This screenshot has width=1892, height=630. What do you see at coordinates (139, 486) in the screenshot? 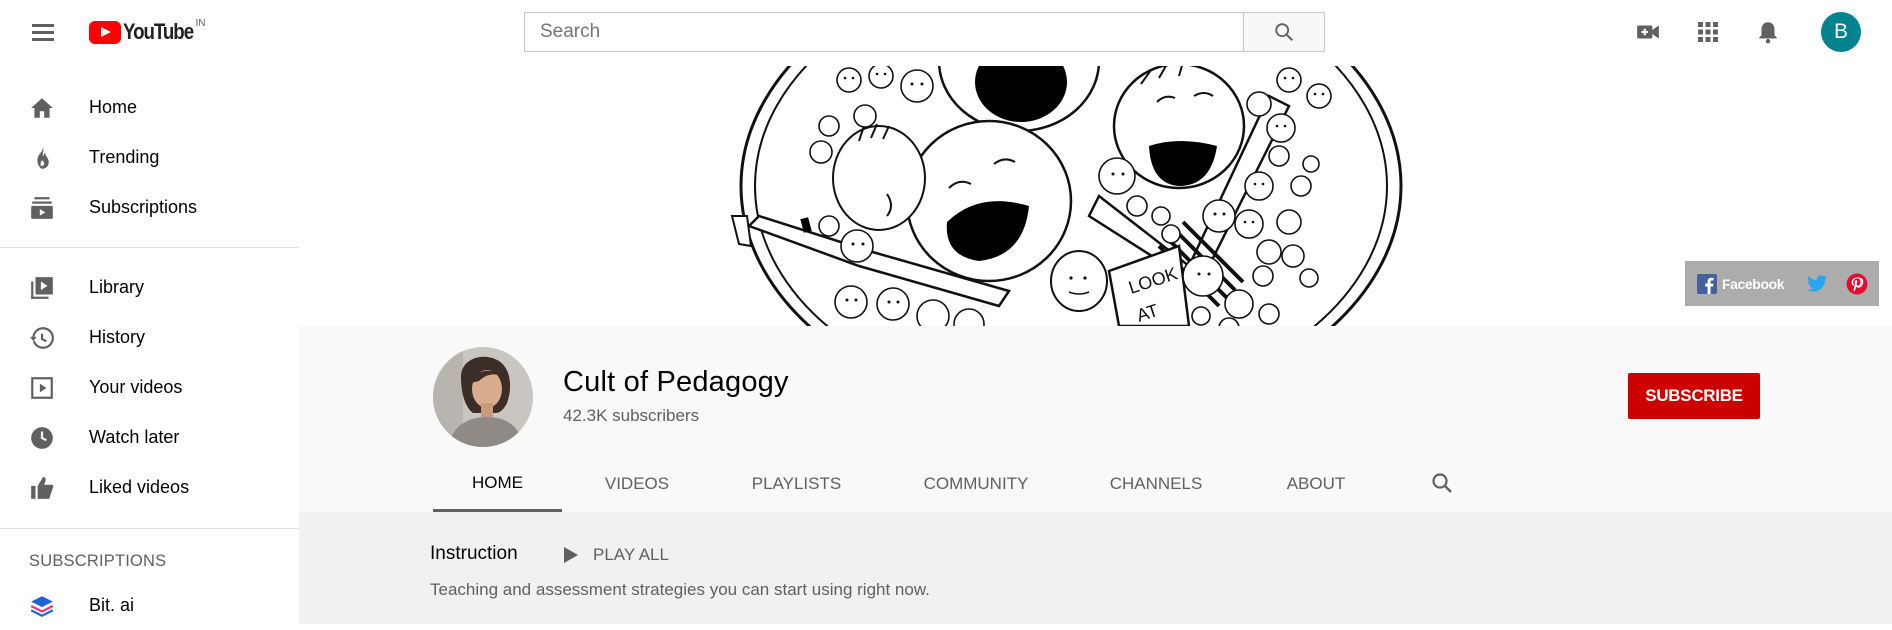
I see `sidebar-item-label: Liked videos` at bounding box center [139, 486].